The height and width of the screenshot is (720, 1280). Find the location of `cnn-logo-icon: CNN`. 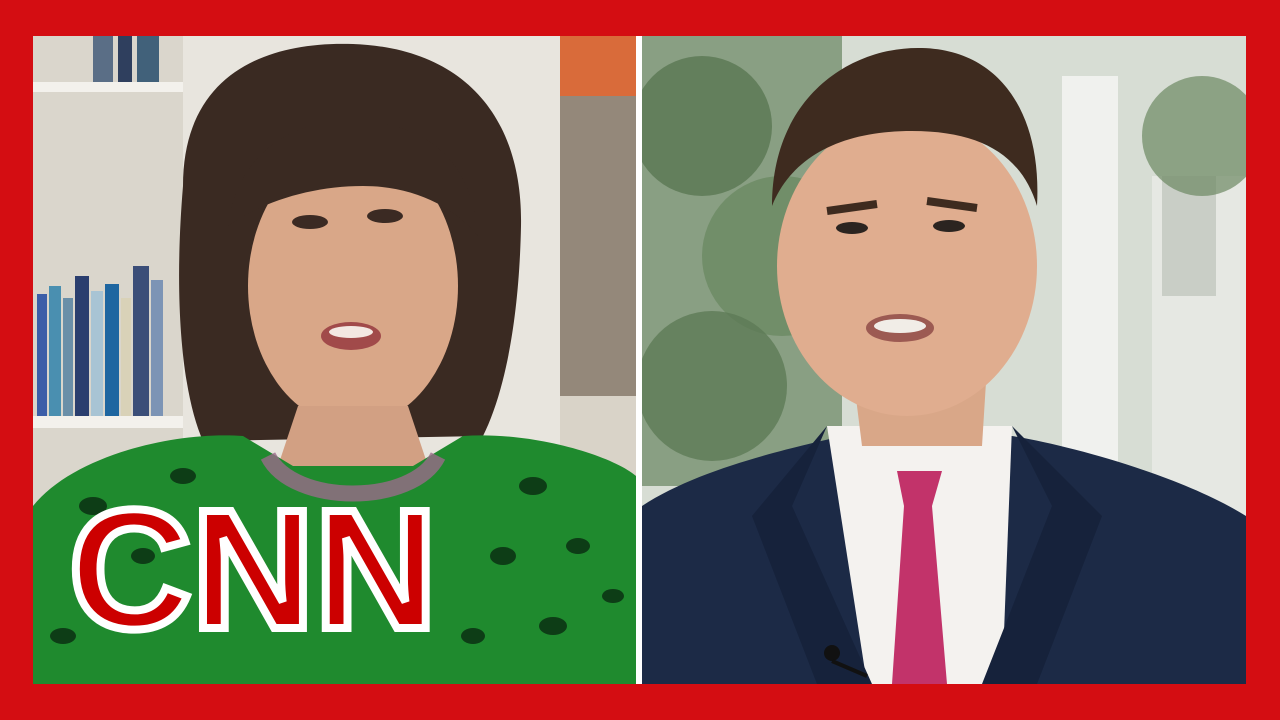

cnn-logo-icon: CNN is located at coordinates (253, 569).